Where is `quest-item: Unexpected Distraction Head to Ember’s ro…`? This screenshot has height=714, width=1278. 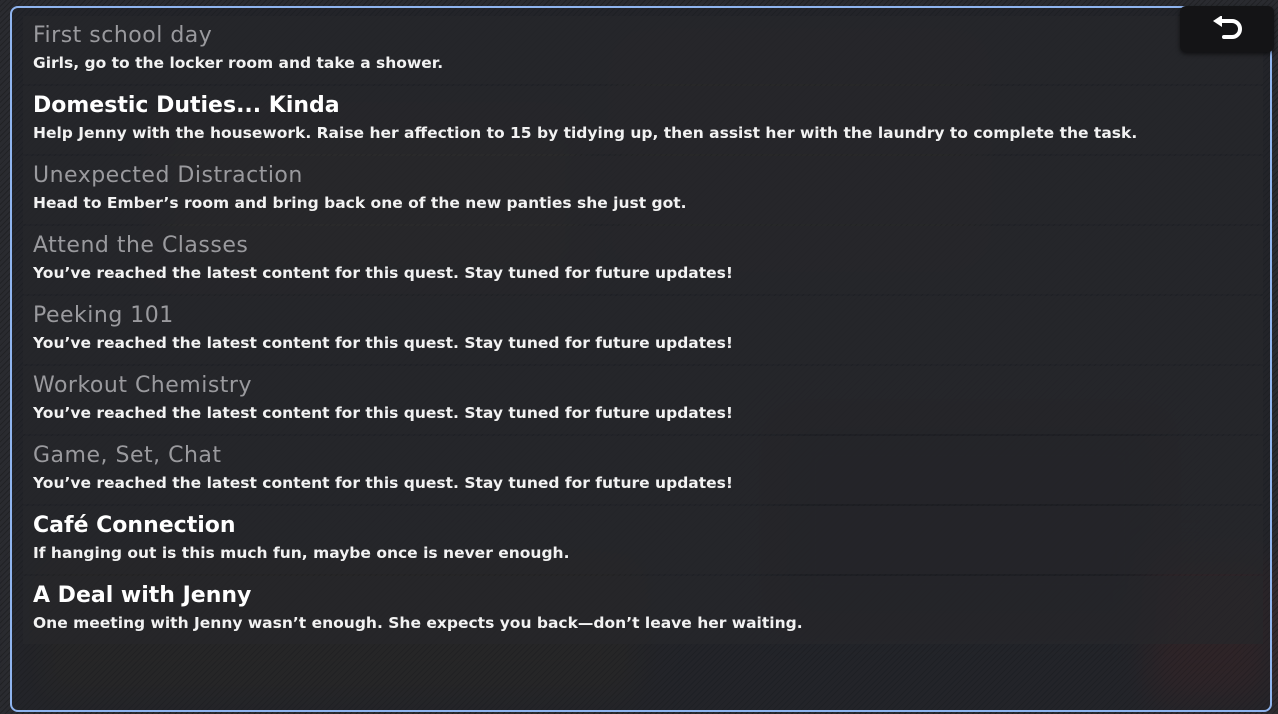
quest-item: Unexpected Distraction Head to Ember’s ro… is located at coordinates (643, 190).